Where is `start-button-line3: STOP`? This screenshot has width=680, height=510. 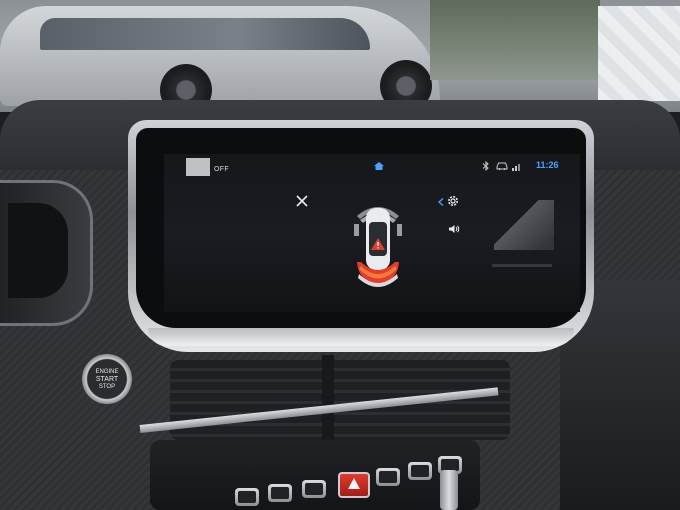
start-button-line3: STOP is located at coordinates (107, 387).